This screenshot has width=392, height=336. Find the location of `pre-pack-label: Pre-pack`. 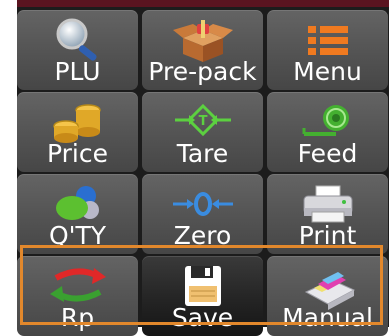

pre-pack-label: Pre-pack is located at coordinates (202, 71).